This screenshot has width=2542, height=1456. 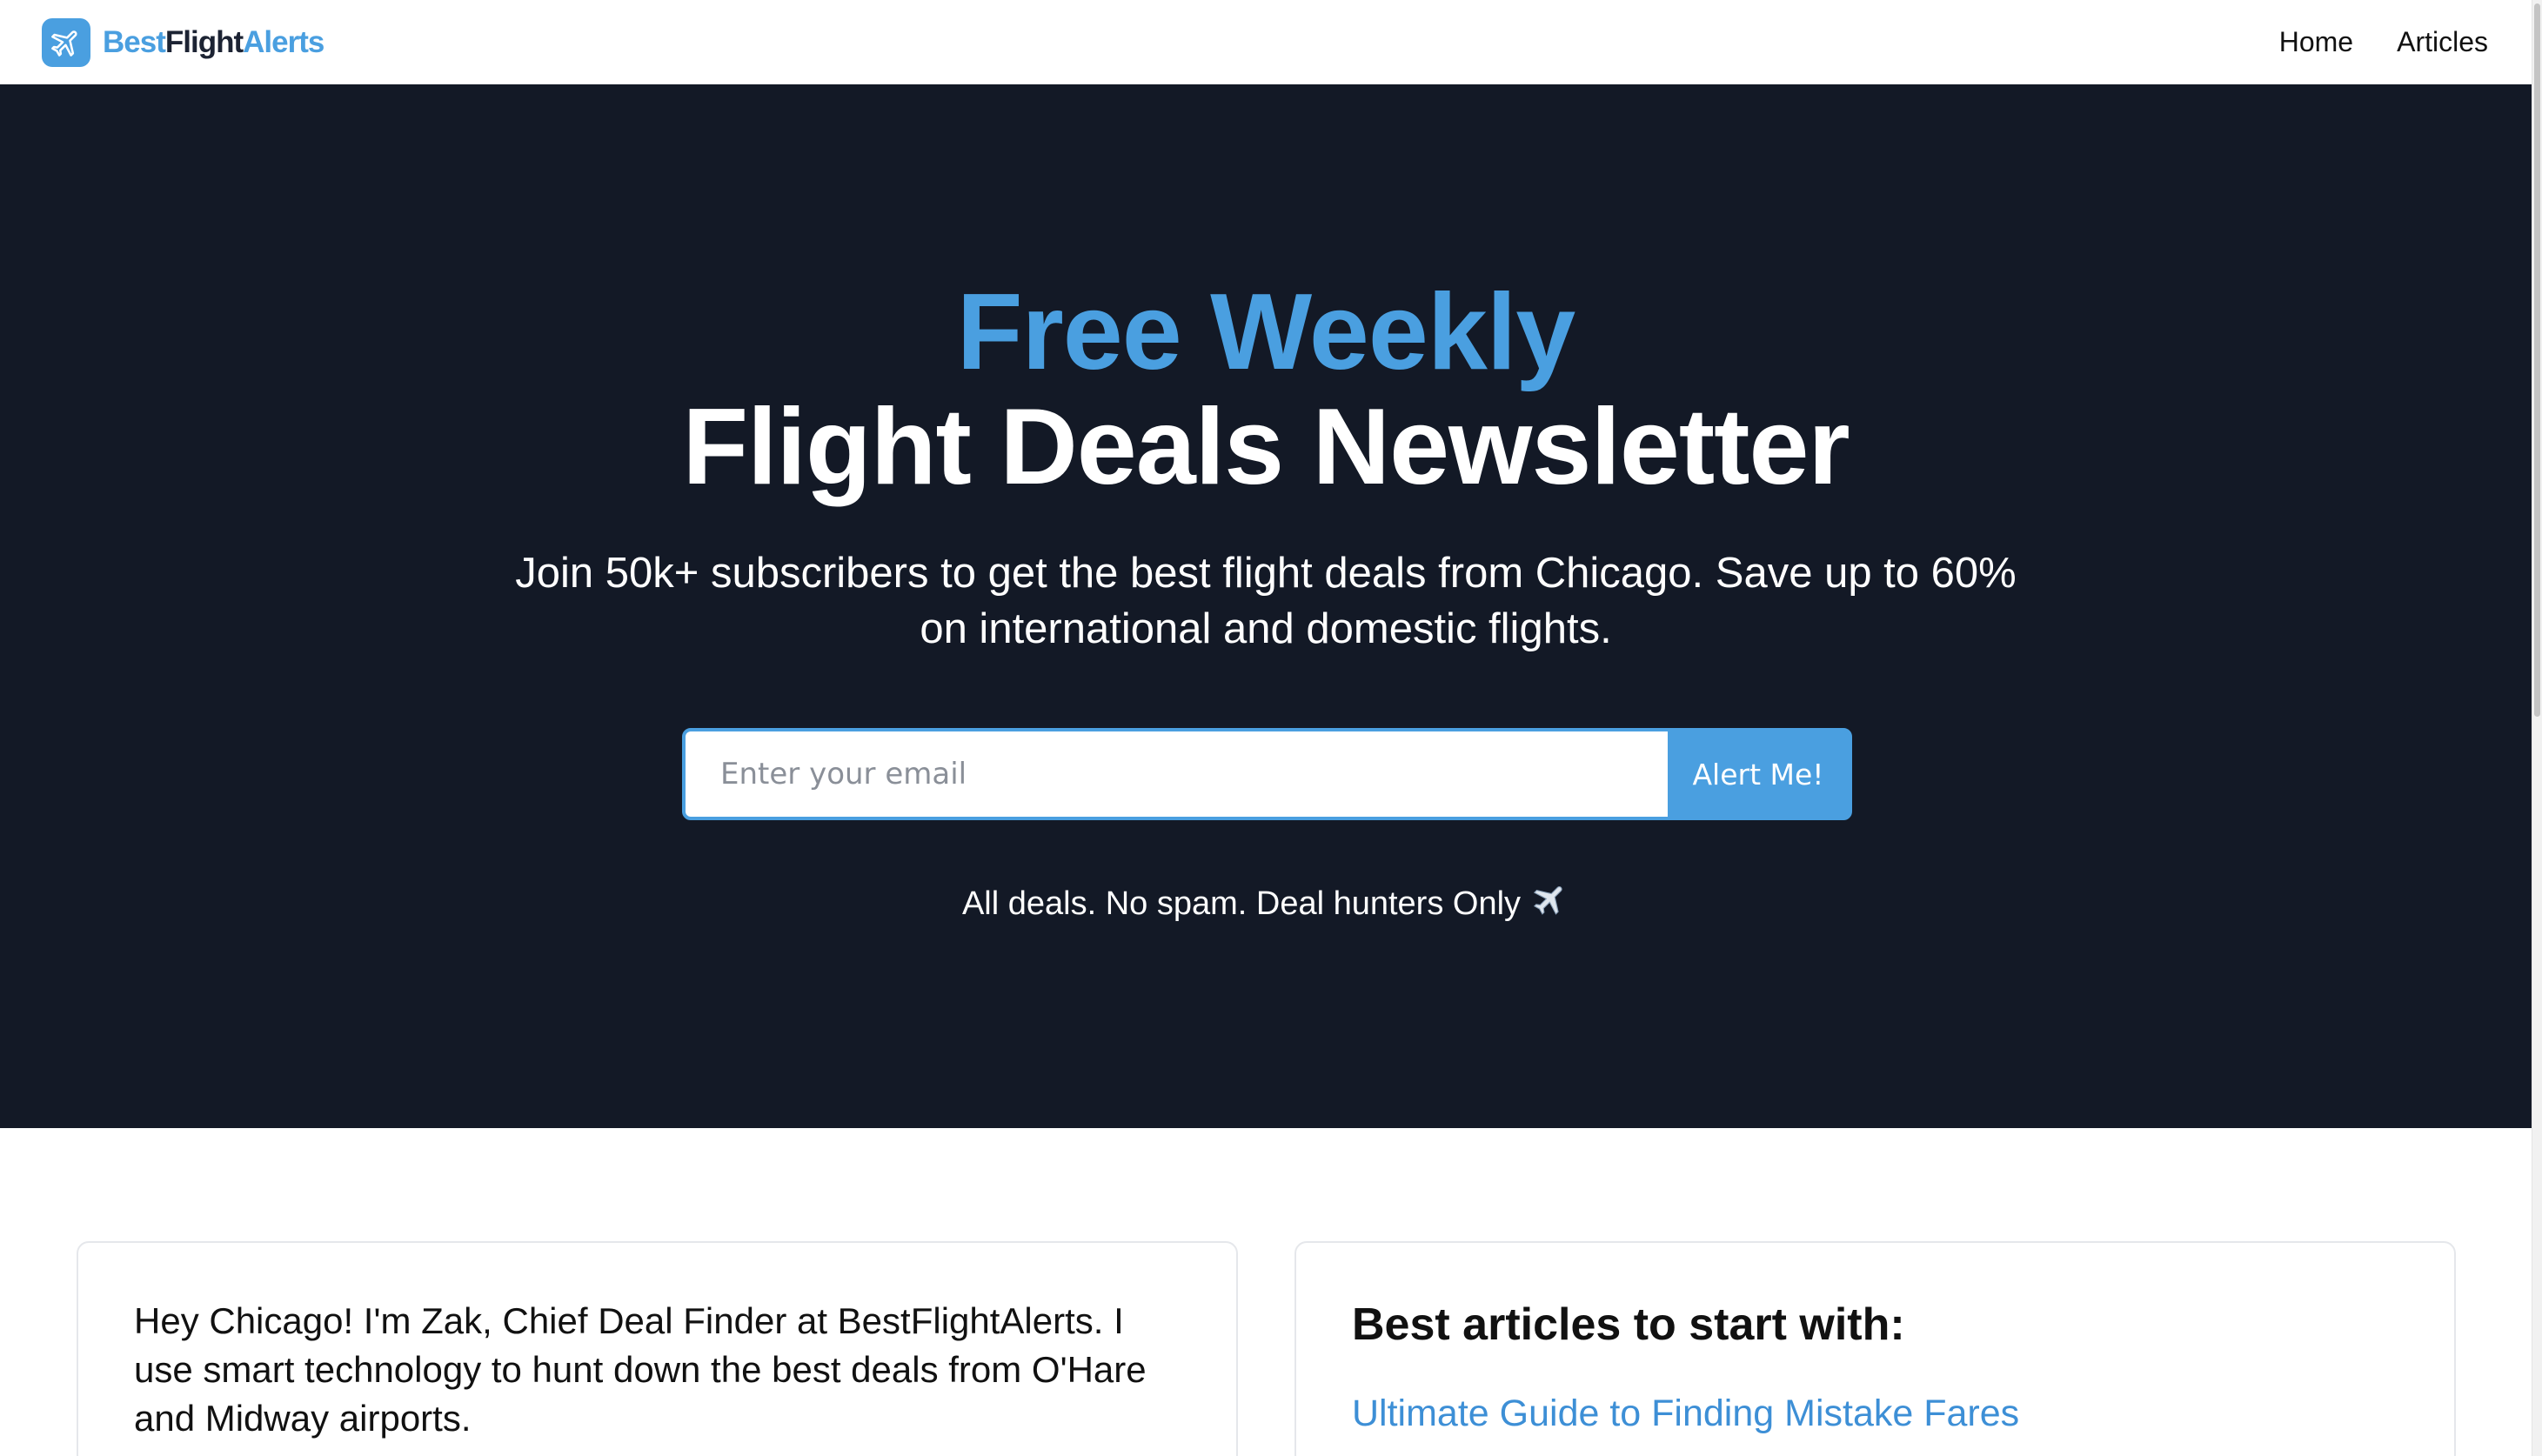 I want to click on tagline-text: All deals. No spam. Deal hunters Only, so click(x=1241, y=903).